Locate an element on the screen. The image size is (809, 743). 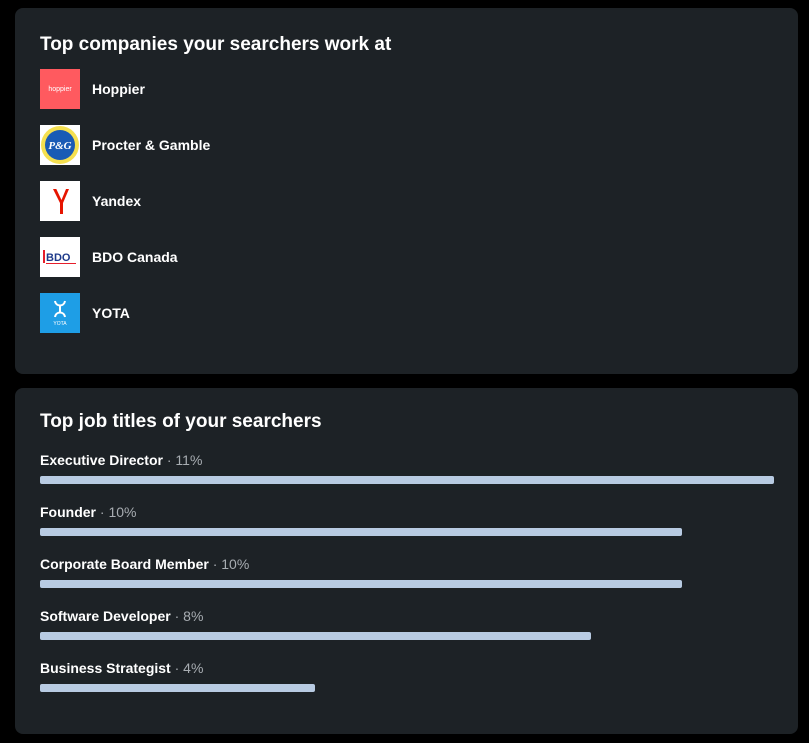
job-title-text: Founder is located at coordinates (68, 512).